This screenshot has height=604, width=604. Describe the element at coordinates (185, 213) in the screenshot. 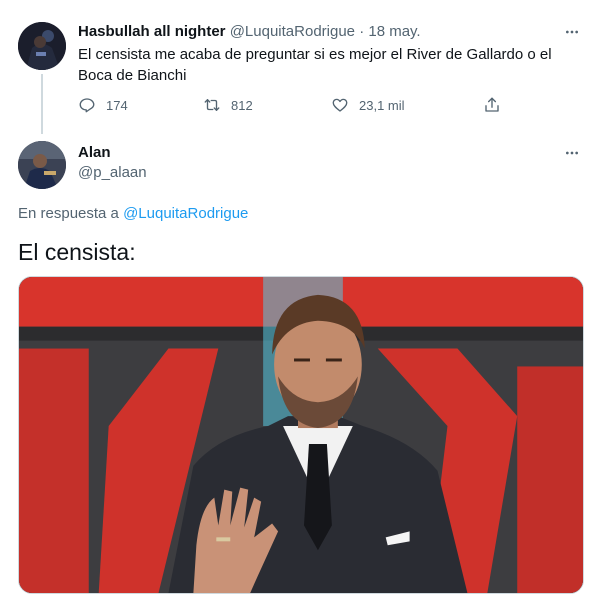

I see `reply-handle-link: @LuquitaRodrigue` at that location.